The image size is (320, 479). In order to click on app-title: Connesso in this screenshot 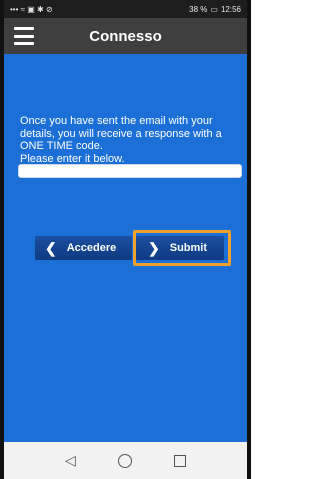, I will do `click(125, 36)`.